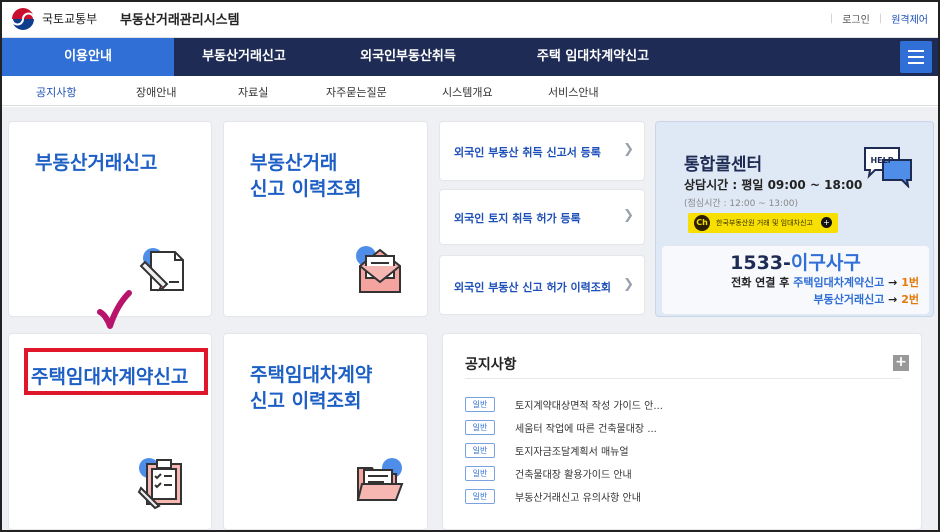 The image size is (940, 532). Describe the element at coordinates (572, 450) in the screenshot. I see `notice-text: 토지자금조달계획서 매뉴얼` at that location.